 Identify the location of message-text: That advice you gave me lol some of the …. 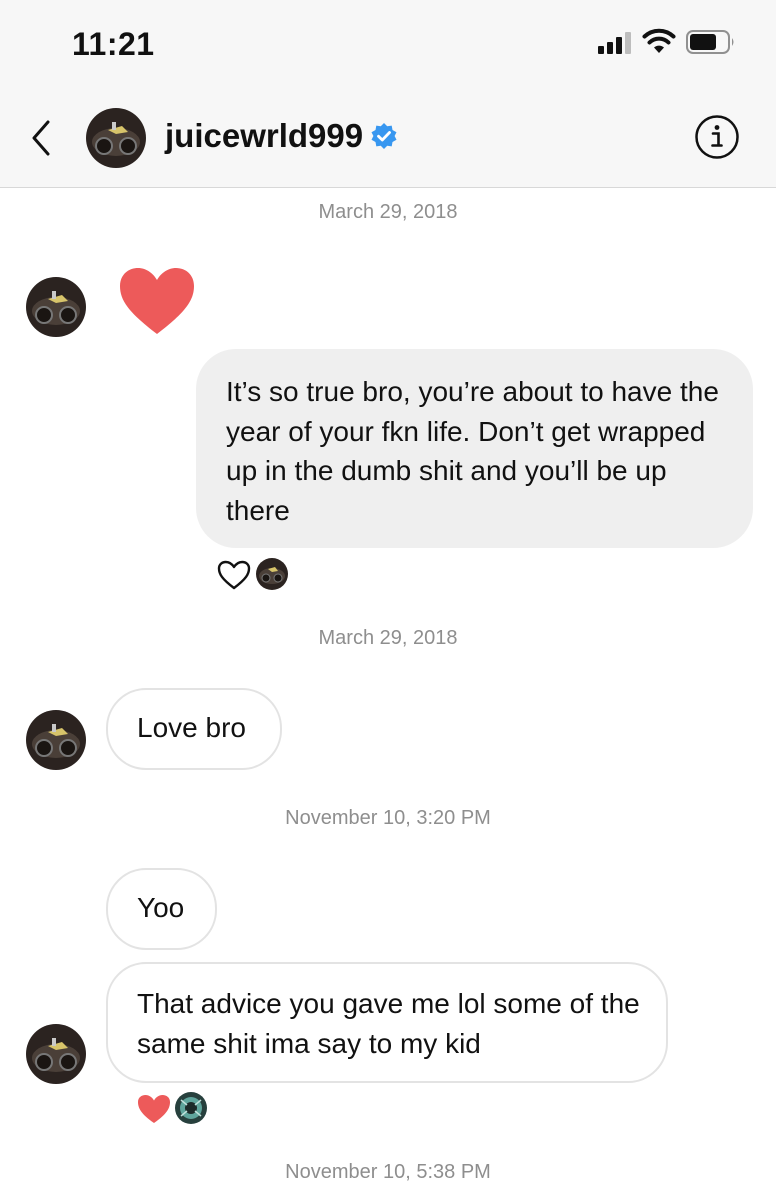
(388, 1023).